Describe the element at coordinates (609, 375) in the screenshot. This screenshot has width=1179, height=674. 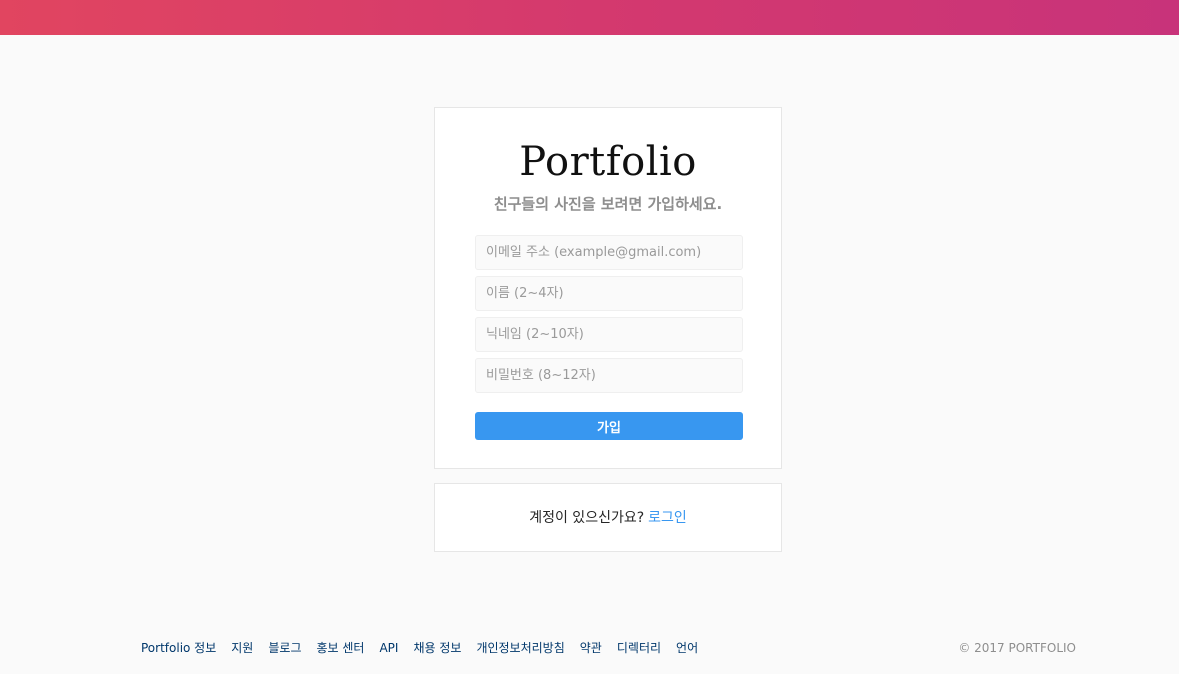
I see `password-field` at that location.